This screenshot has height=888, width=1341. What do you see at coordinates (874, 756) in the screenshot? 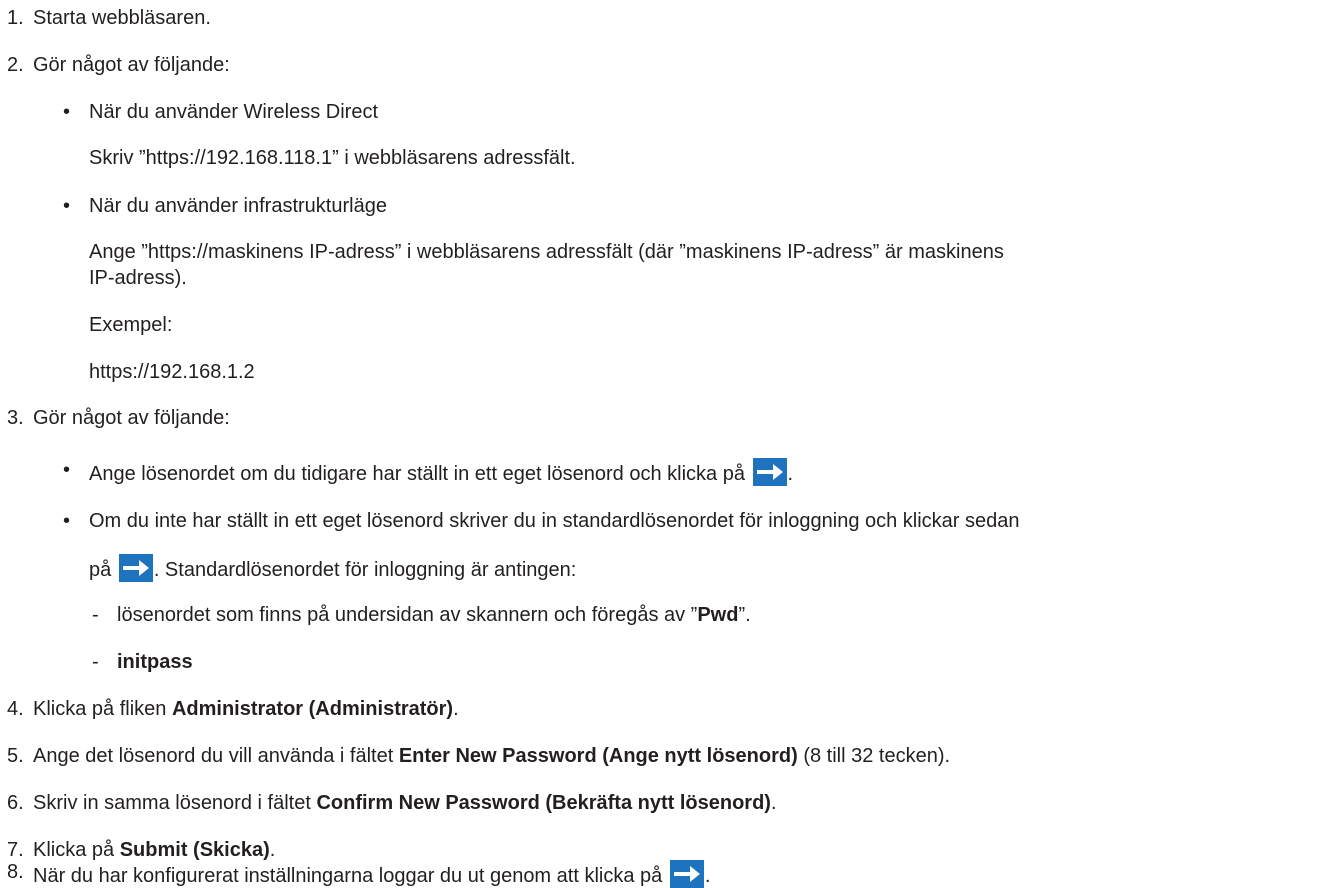
I see `step-5-post: (8 till 32 tecken).` at bounding box center [874, 756].